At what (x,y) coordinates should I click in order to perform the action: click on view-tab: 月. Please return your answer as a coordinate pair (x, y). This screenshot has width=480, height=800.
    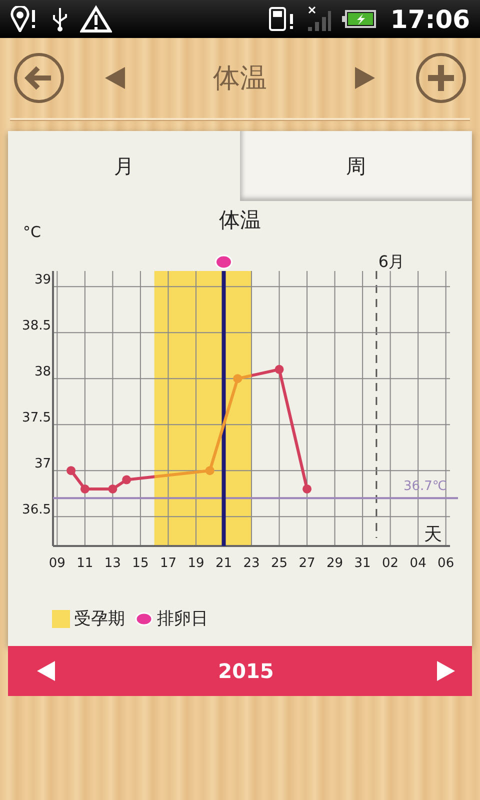
    Looking at the image, I should click on (124, 166).